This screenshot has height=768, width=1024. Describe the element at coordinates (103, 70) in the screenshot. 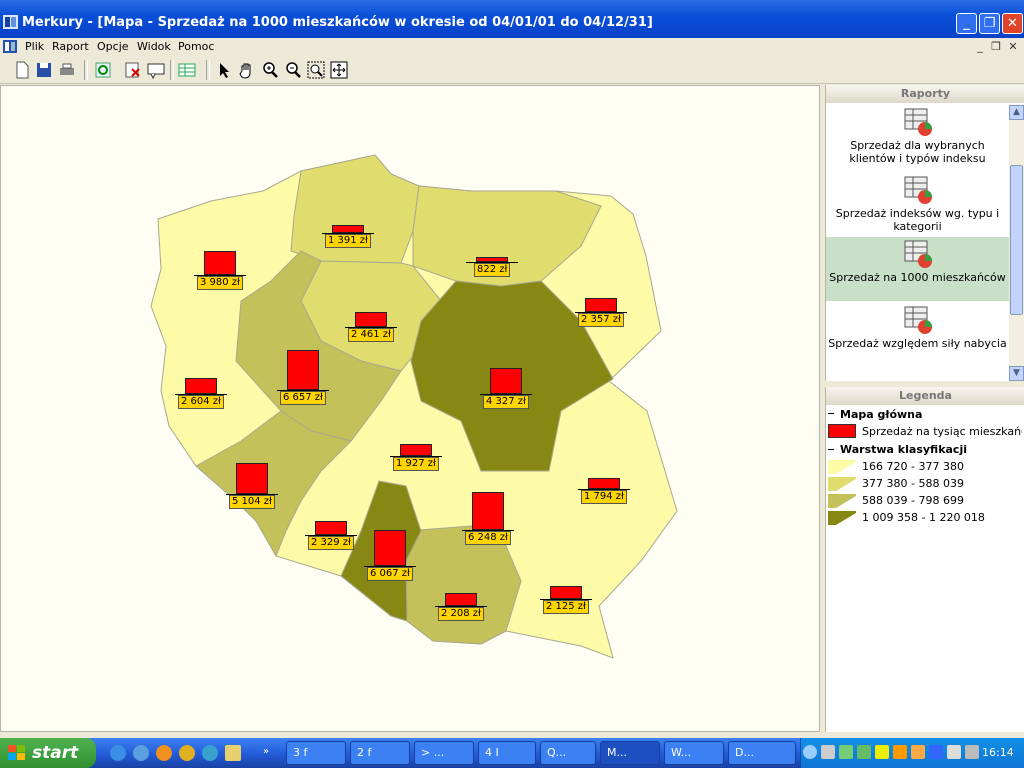

I see `refresh-icon` at that location.